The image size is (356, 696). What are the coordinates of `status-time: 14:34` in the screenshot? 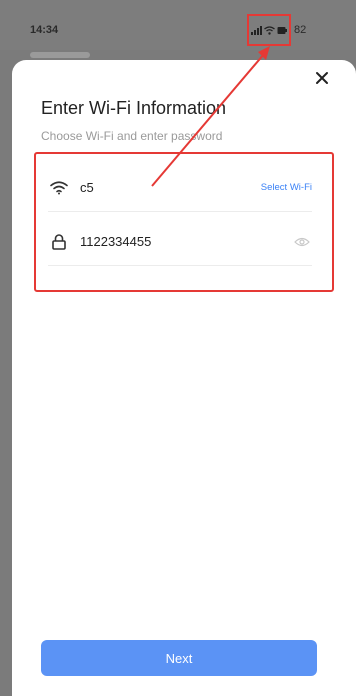 It's located at (44, 30).